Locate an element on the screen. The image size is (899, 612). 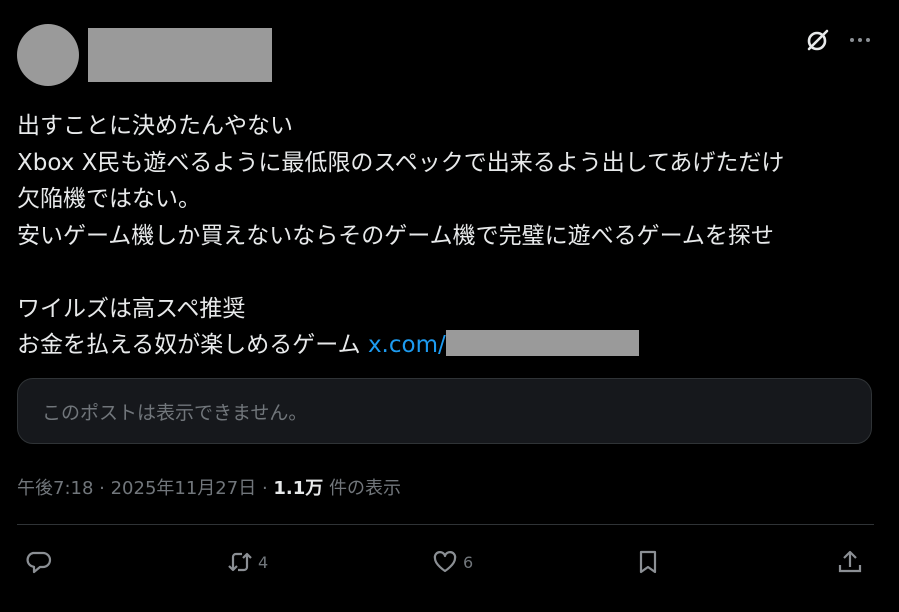
like-count: 6 is located at coordinates (468, 562).